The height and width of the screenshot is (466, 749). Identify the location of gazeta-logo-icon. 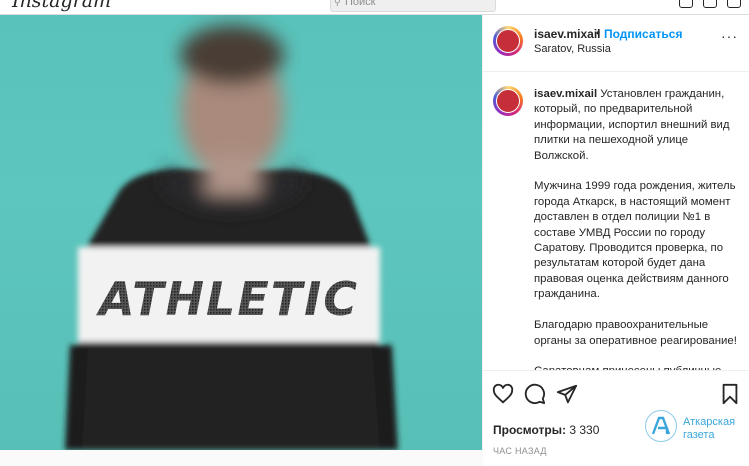
(661, 426).